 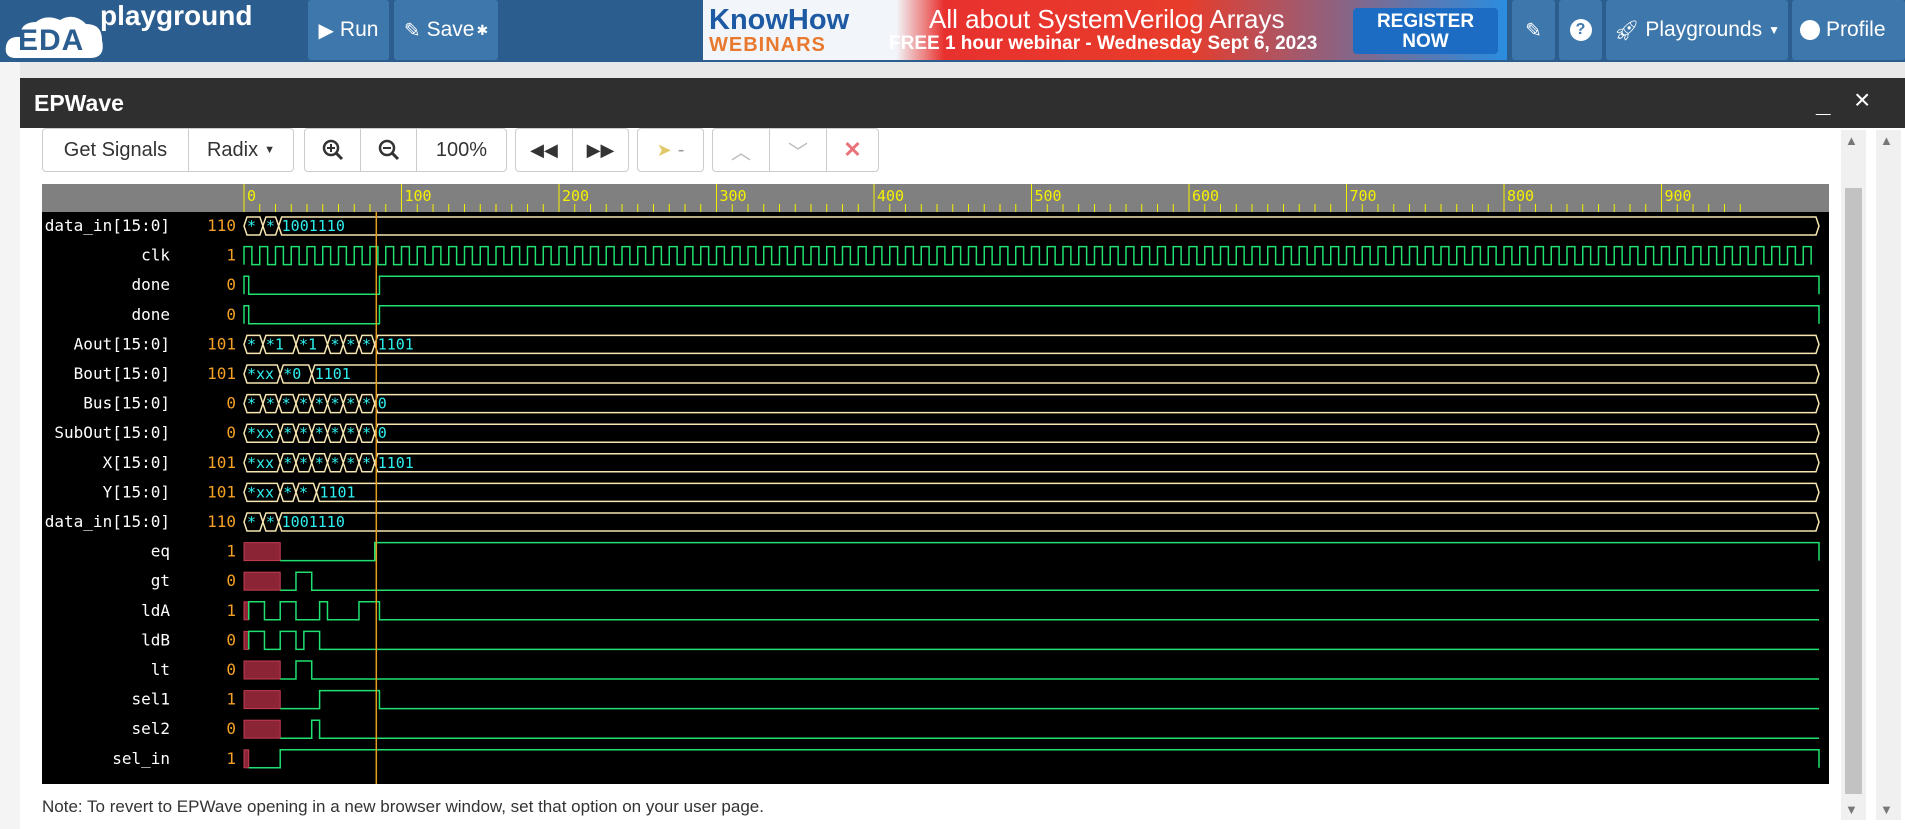 I want to click on move-up-button: ︿, so click(x=741, y=150).